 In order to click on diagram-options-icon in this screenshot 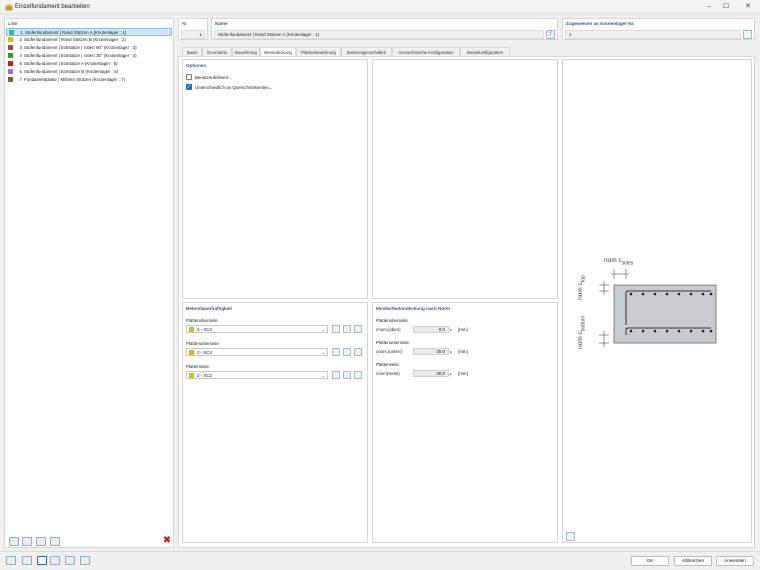, I will do `click(570, 536)`.